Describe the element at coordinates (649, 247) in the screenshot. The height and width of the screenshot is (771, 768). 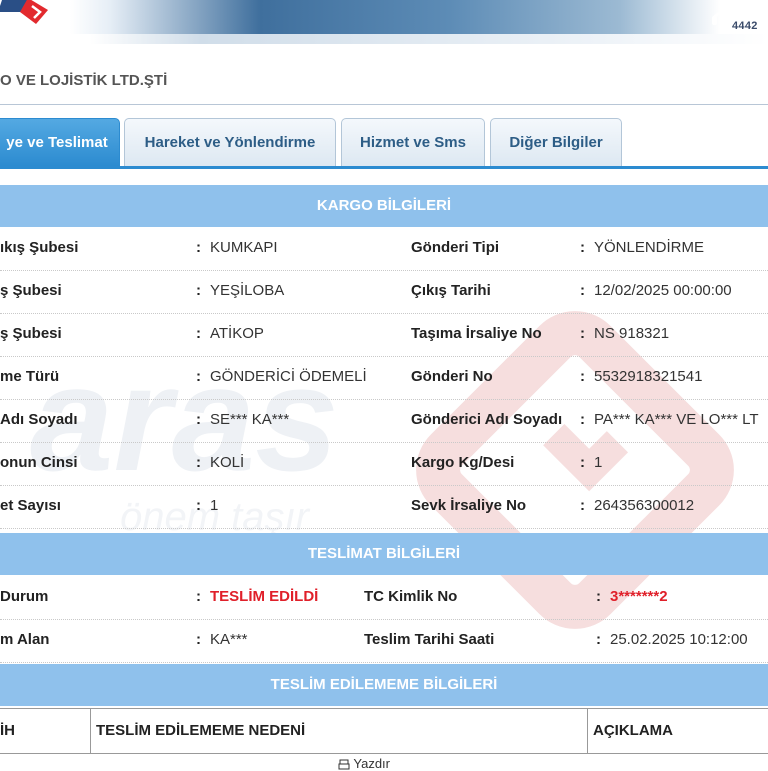
I see `field-value: YÖNLENDİRME` at that location.